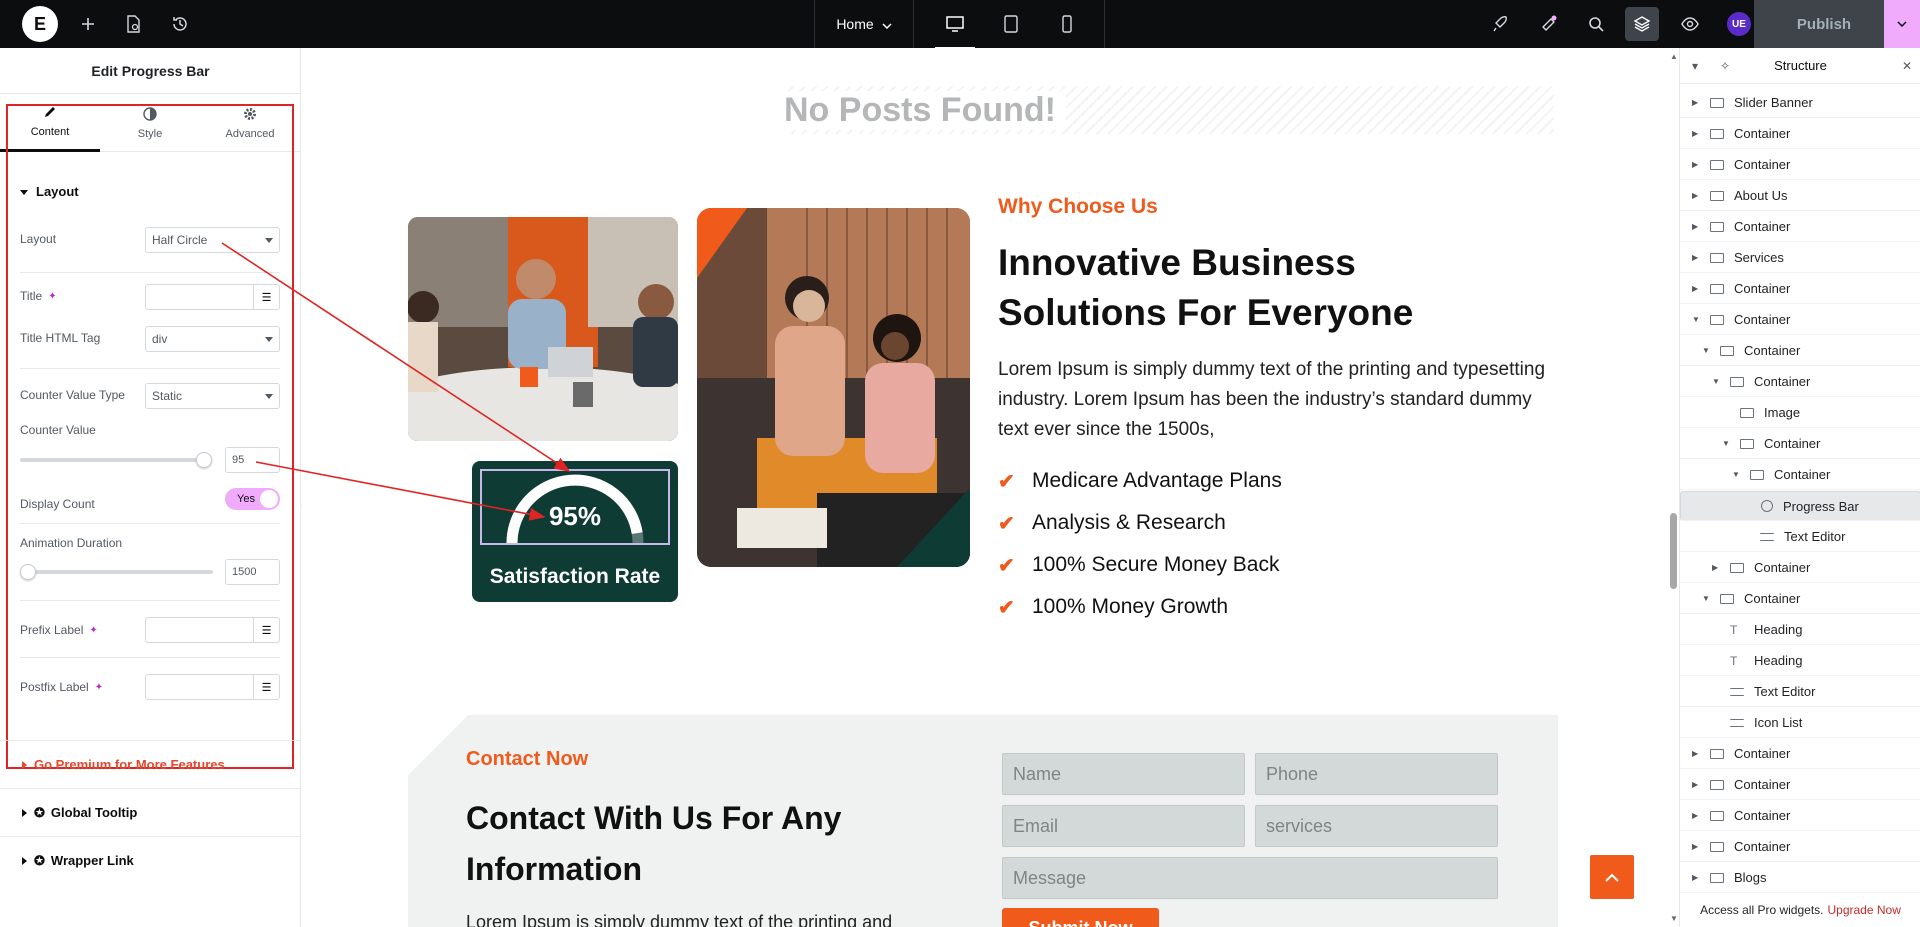 This screenshot has height=927, width=1920. Describe the element at coordinates (1674, 56) in the screenshot. I see `scroll-up-arrow-icon: ▲` at that location.